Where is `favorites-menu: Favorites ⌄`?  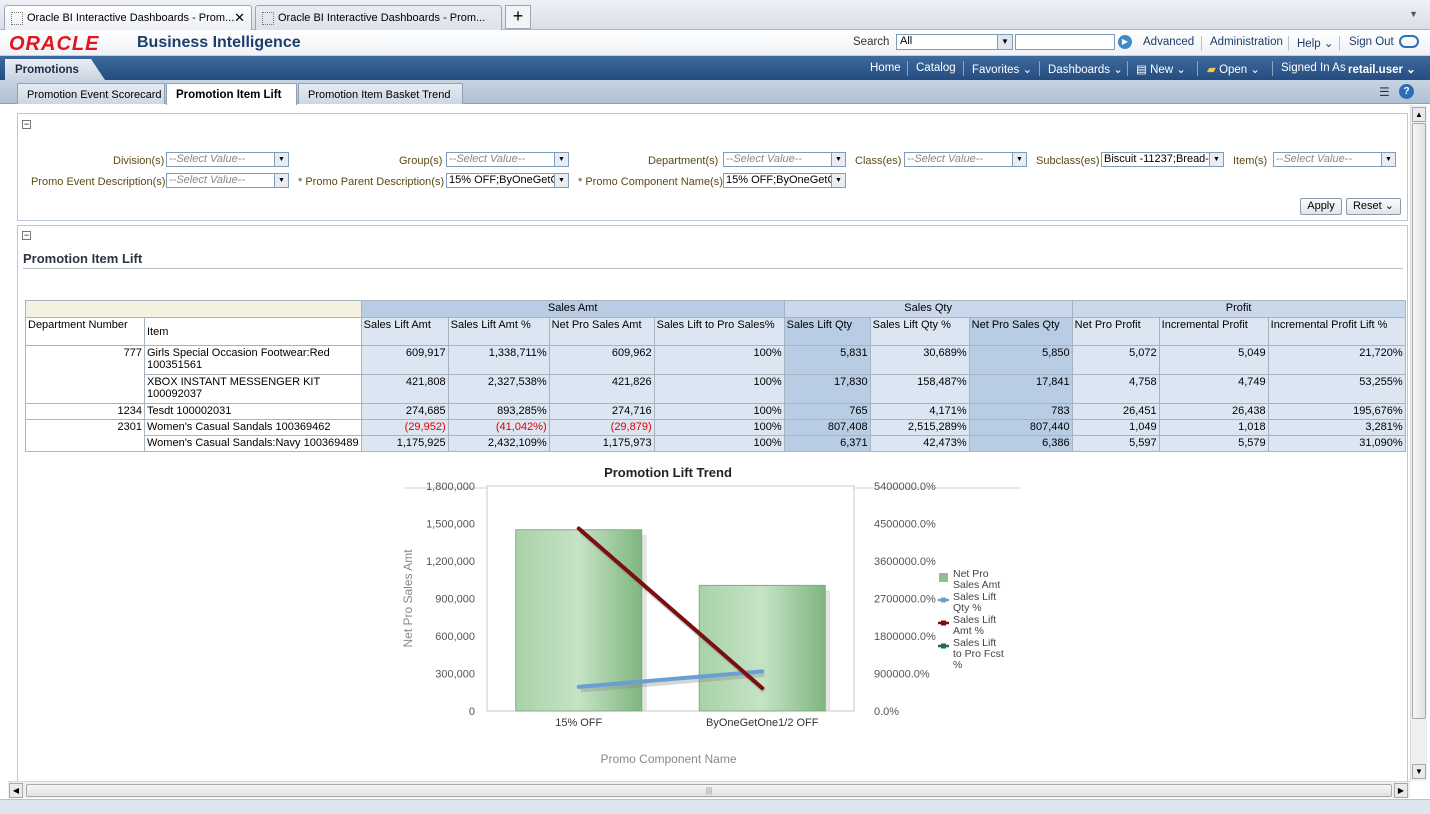 favorites-menu: Favorites ⌄ is located at coordinates (1002, 69).